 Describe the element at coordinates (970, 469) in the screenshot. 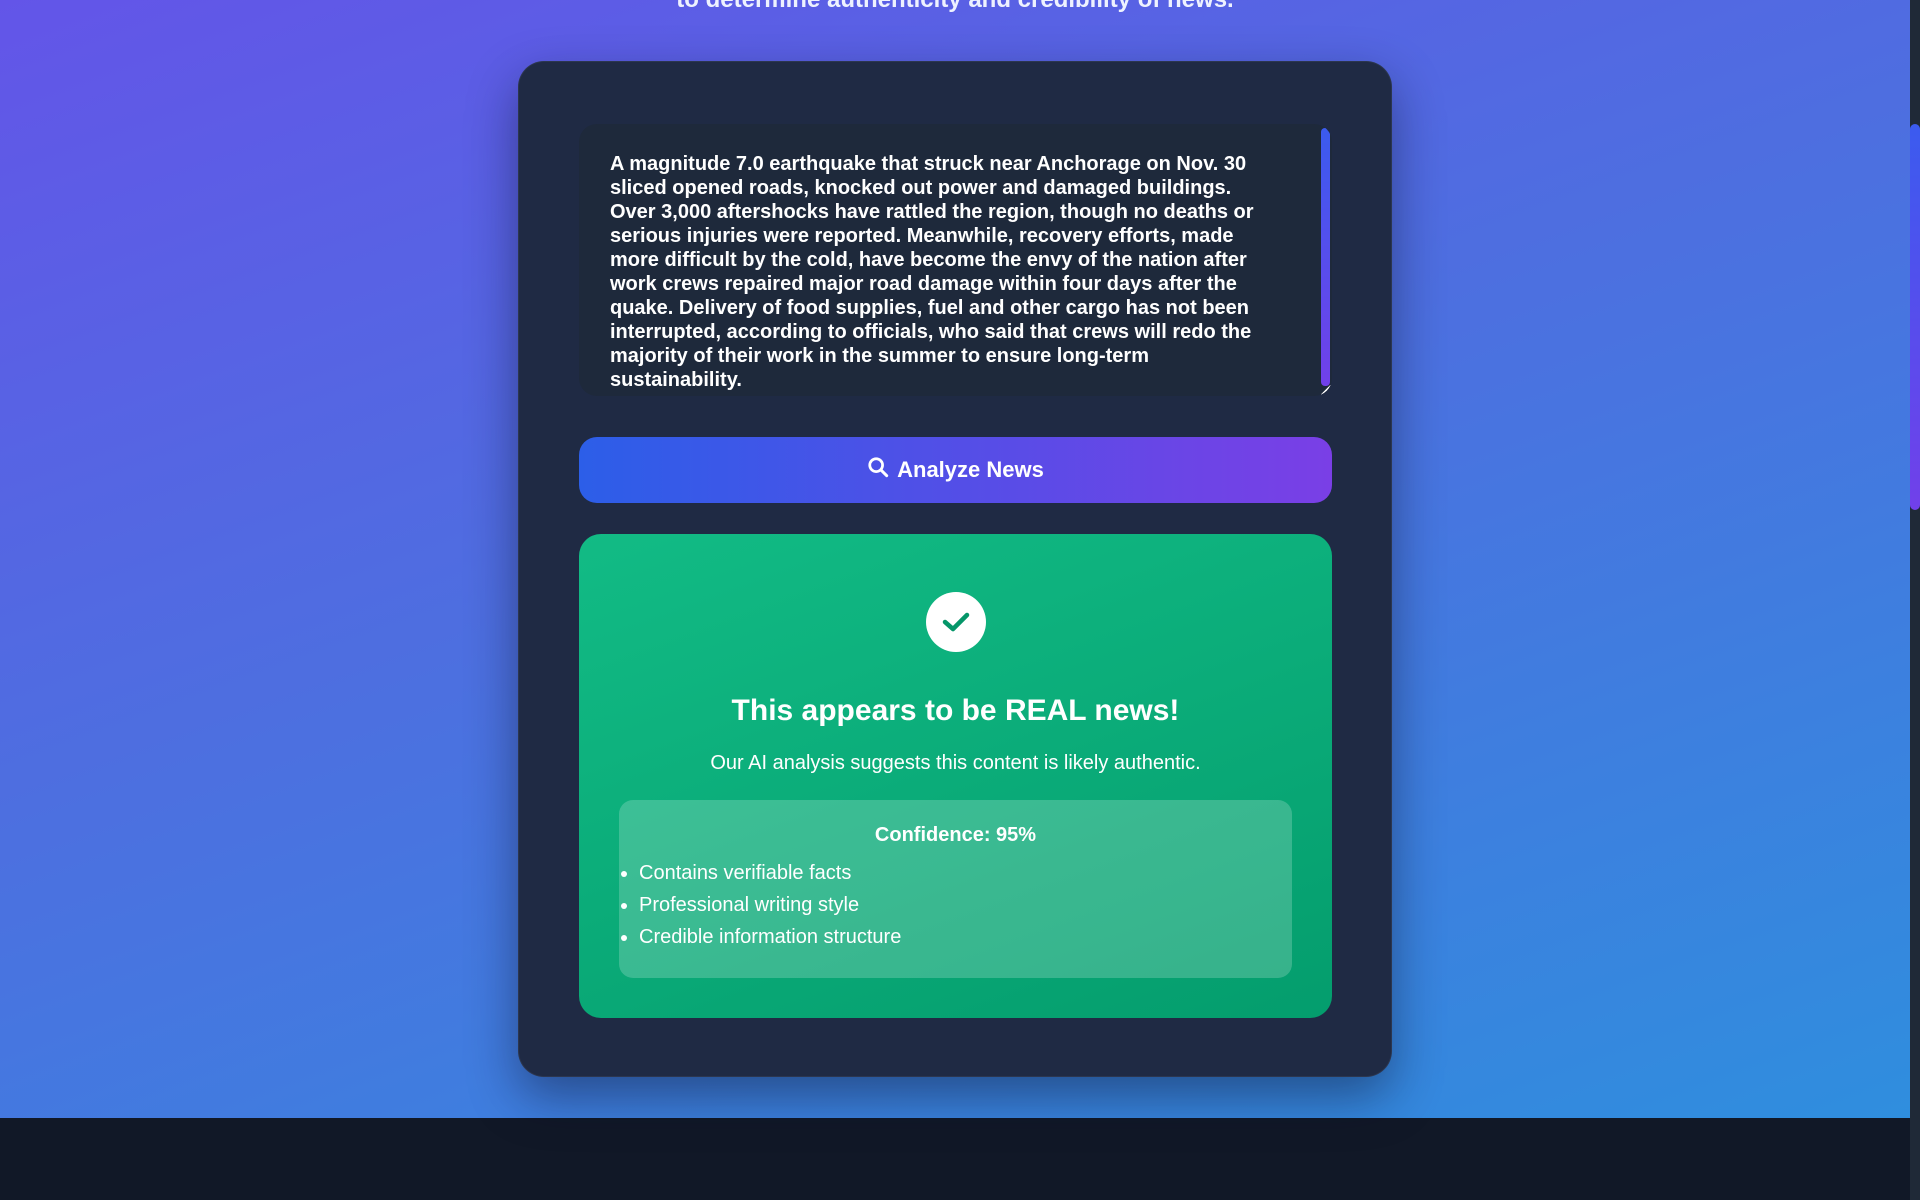

I see `analyze-button-label: Analyze News` at that location.